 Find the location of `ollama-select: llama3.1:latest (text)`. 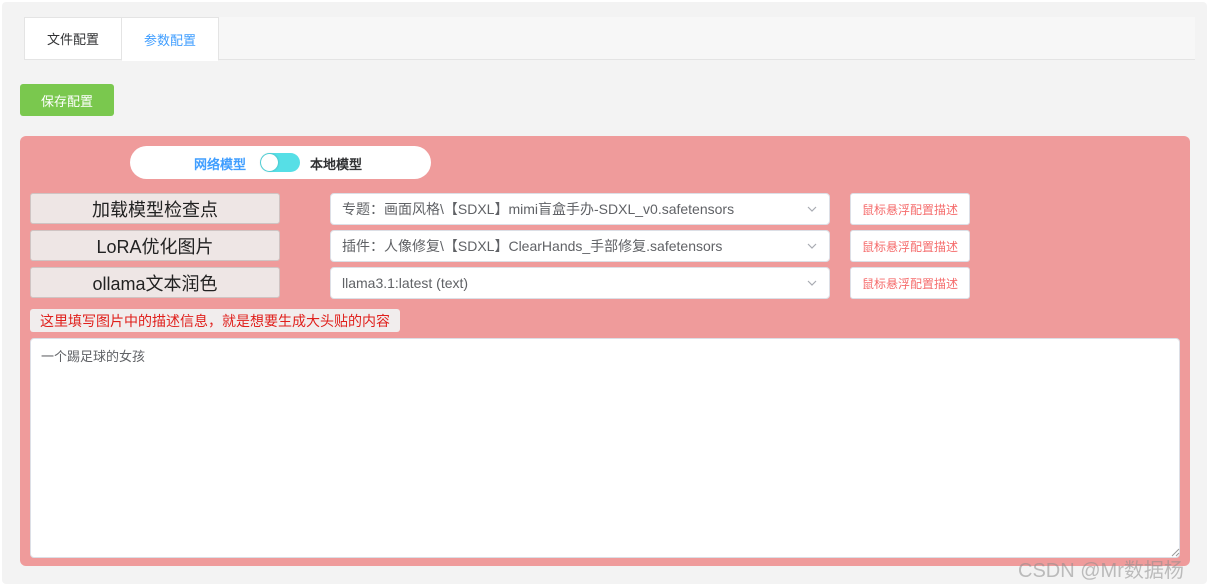

ollama-select: llama3.1:latest (text) is located at coordinates (580, 283).